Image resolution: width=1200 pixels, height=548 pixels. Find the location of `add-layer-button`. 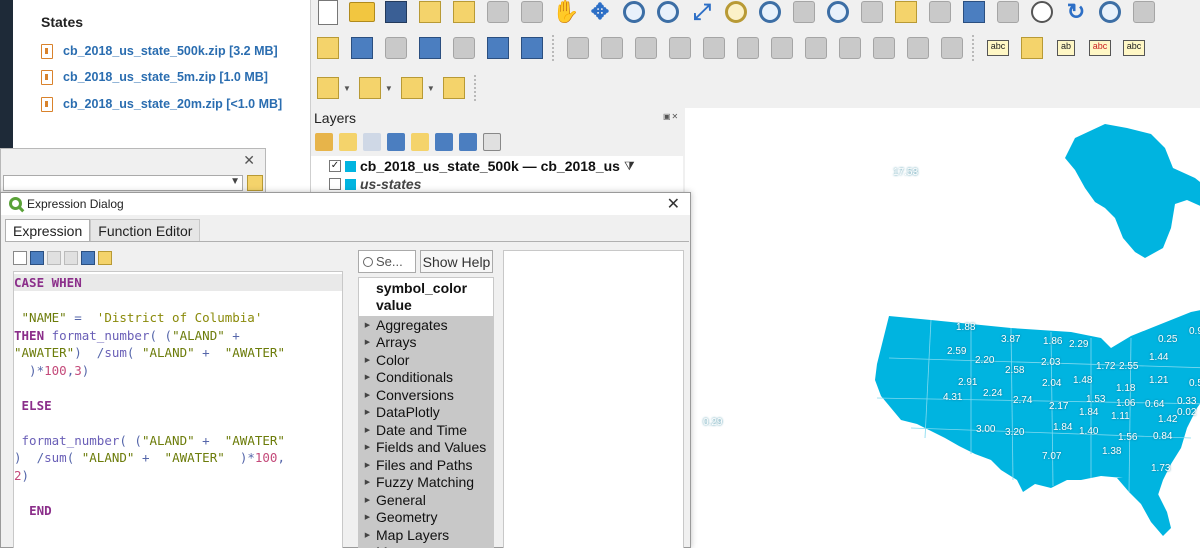

add-layer-button is located at coordinates (328, 48).